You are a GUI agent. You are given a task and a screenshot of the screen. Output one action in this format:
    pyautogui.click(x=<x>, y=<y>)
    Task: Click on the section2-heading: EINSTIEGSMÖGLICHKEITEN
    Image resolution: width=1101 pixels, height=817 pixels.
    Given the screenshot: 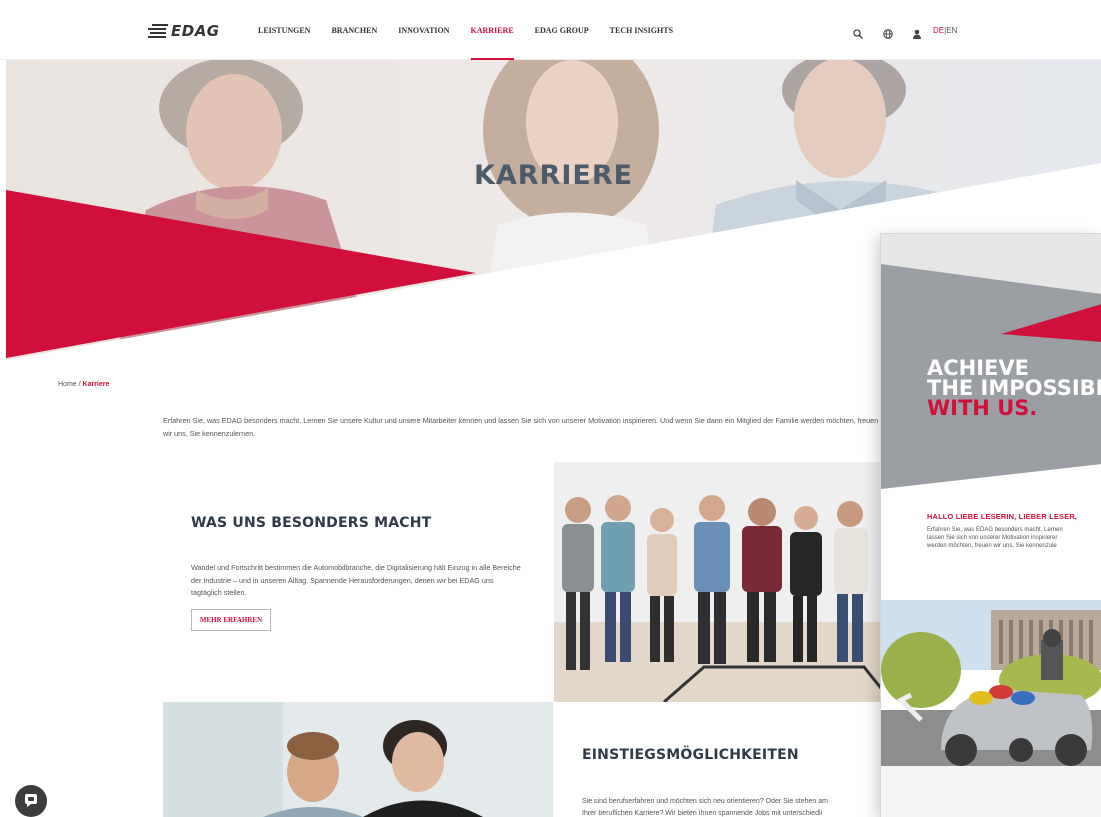 What is the action you would take?
    pyautogui.click(x=690, y=755)
    